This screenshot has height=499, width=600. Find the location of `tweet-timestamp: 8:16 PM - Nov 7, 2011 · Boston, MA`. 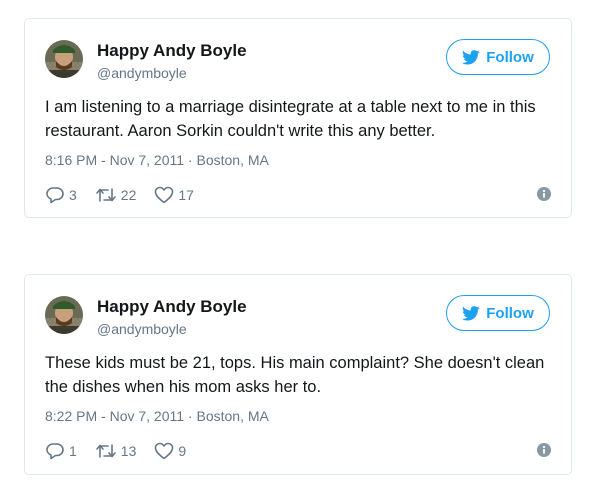

tweet-timestamp: 8:16 PM - Nov 7, 2011 · Boston, MA is located at coordinates (157, 160).